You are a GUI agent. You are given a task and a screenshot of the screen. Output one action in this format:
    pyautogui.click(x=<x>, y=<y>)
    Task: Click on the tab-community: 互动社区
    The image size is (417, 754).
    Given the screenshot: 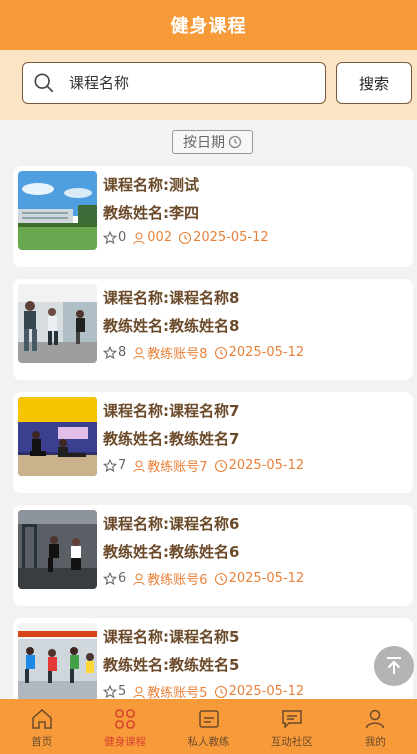 What is the action you would take?
    pyautogui.click(x=291, y=726)
    